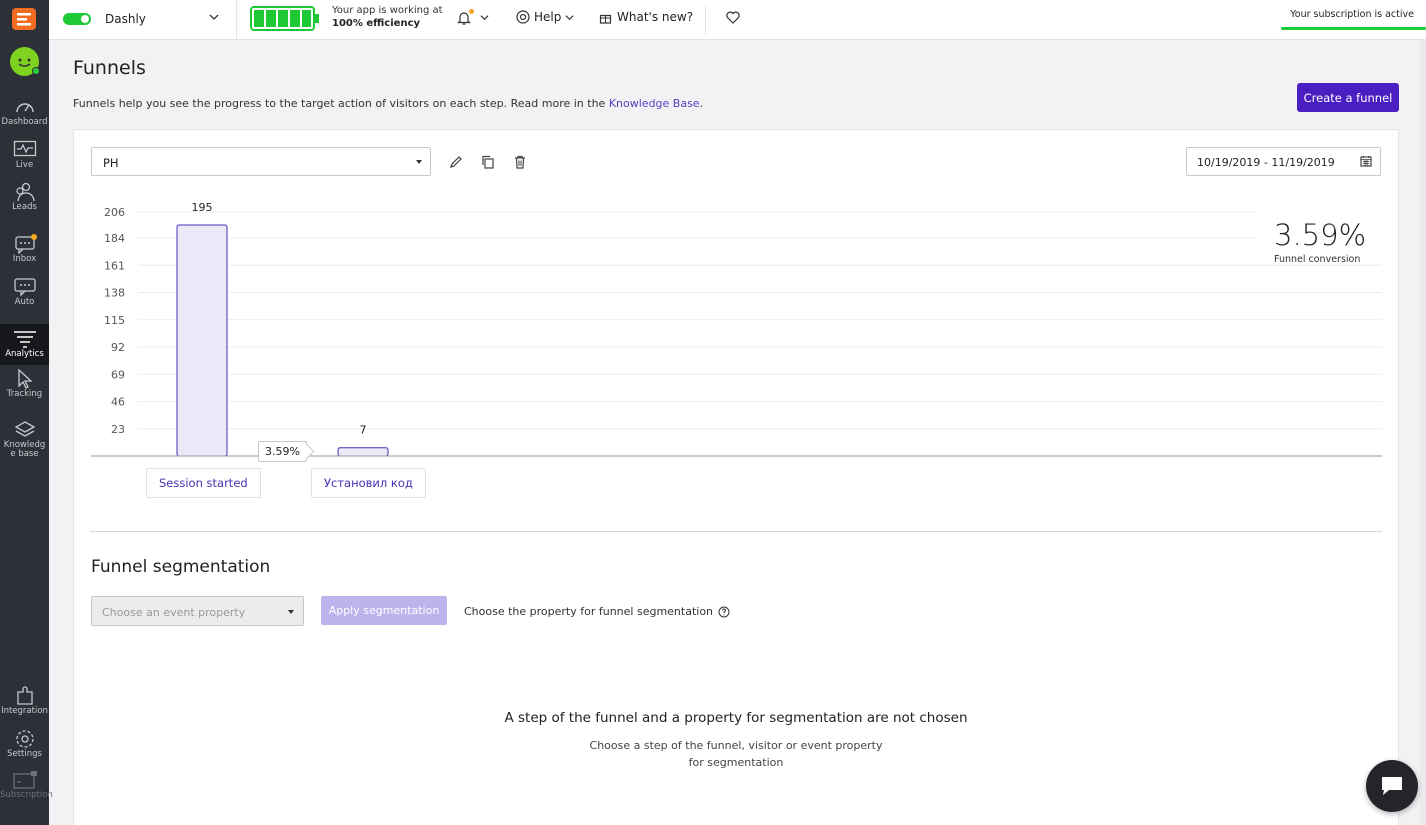 The height and width of the screenshot is (825, 1426). I want to click on sidebar-label: Subscription, so click(26, 795).